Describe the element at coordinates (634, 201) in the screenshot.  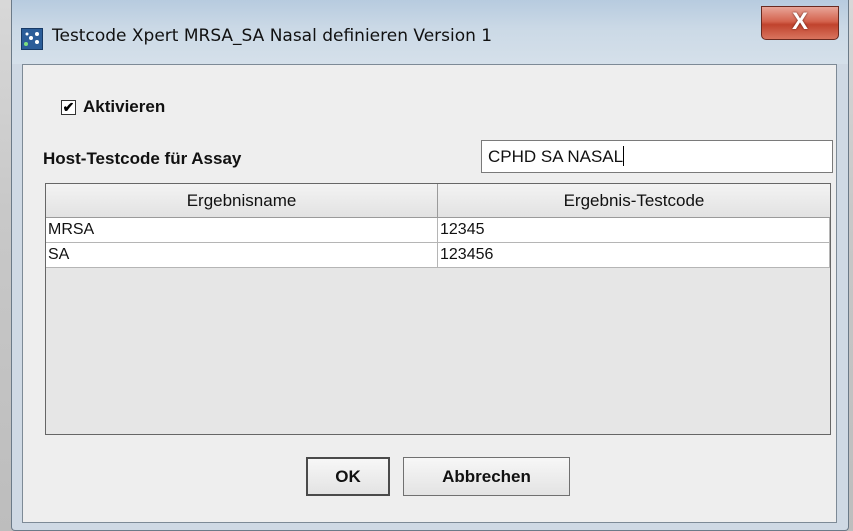
I see `column-header-ergebnis-testcode: Ergebnis-Testcode` at that location.